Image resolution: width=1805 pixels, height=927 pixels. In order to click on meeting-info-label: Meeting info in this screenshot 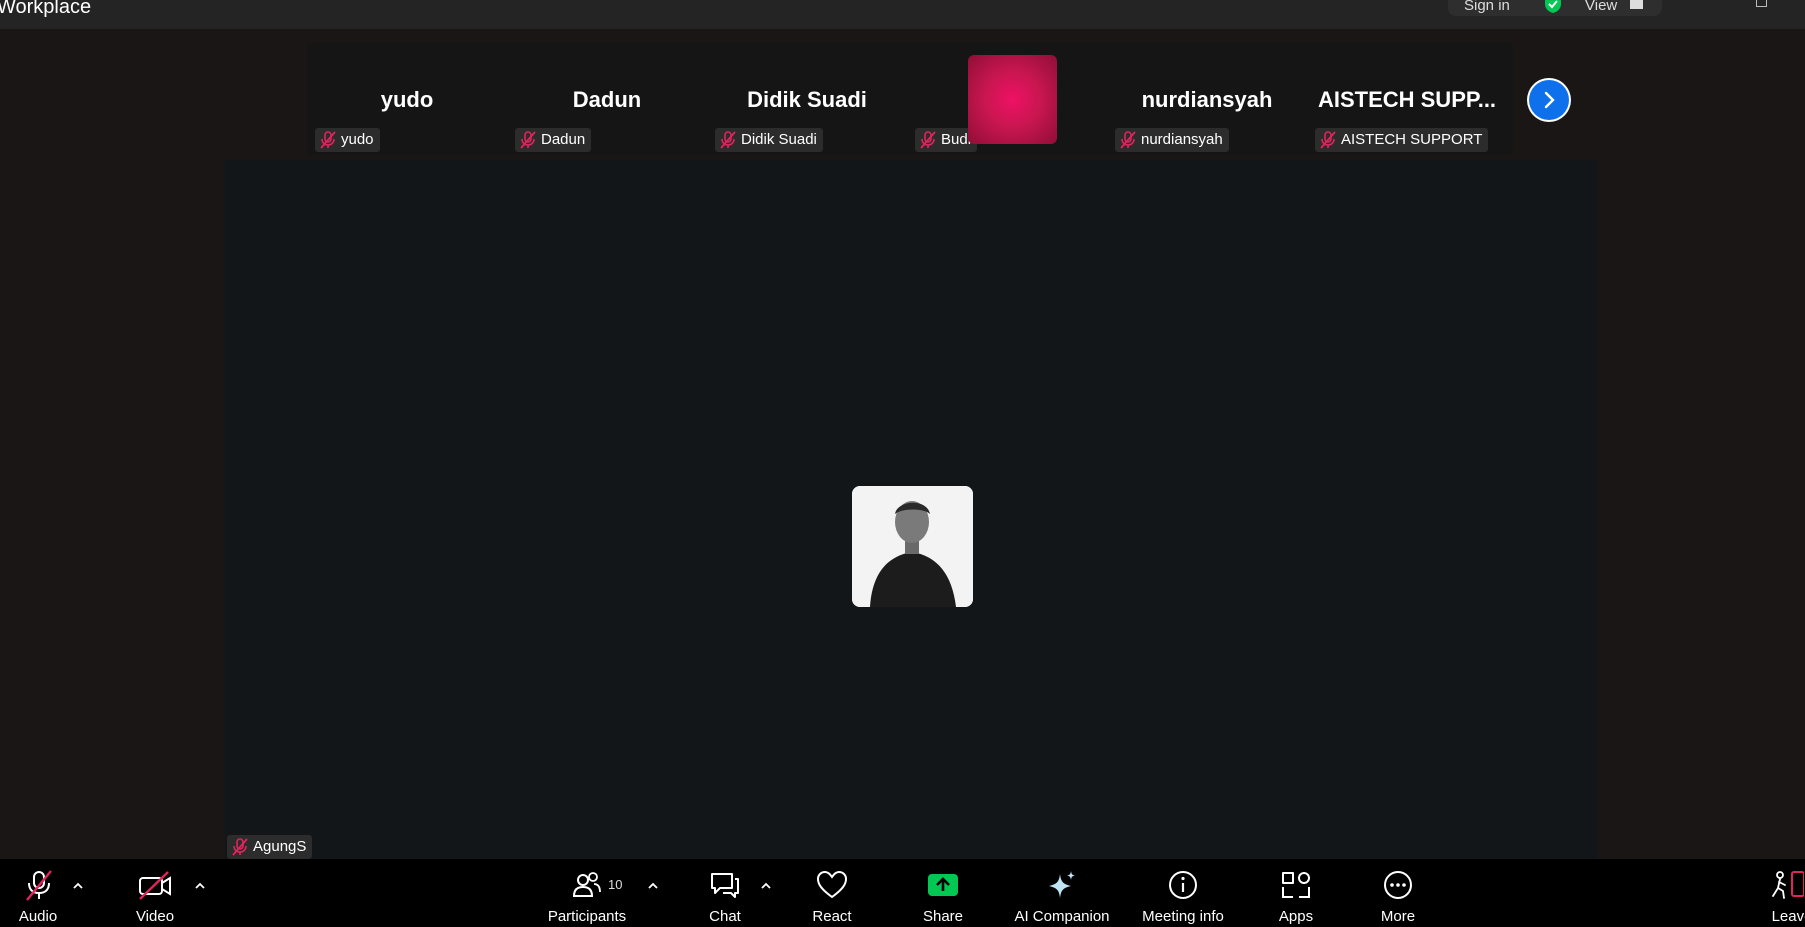, I will do `click(1183, 916)`.